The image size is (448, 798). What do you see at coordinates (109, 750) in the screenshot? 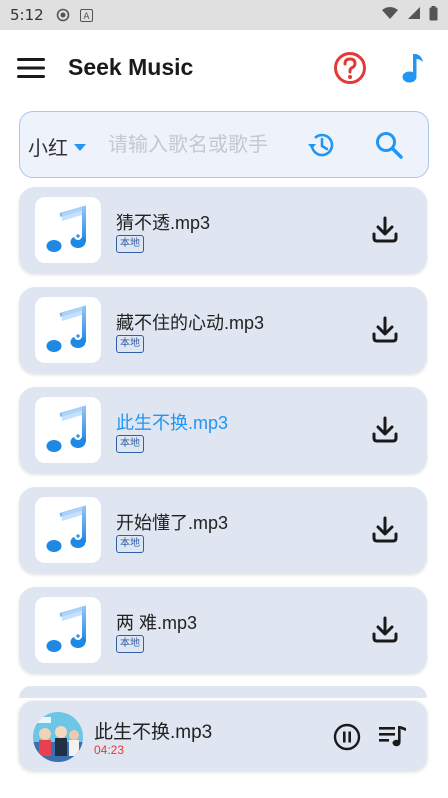
I see `player-time: 04:23` at bounding box center [109, 750].